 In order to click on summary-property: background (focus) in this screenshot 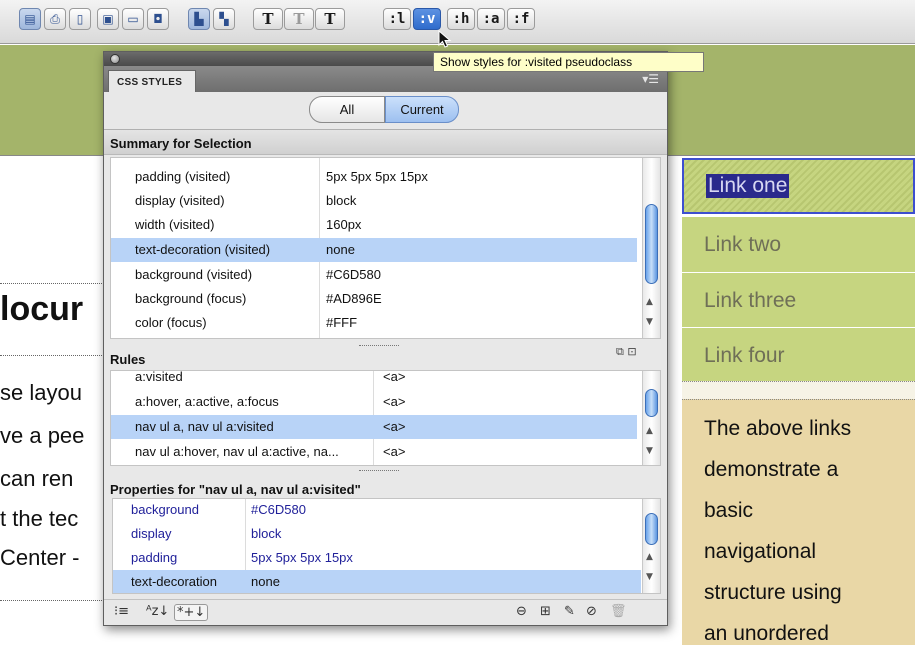, I will do `click(191, 298)`.